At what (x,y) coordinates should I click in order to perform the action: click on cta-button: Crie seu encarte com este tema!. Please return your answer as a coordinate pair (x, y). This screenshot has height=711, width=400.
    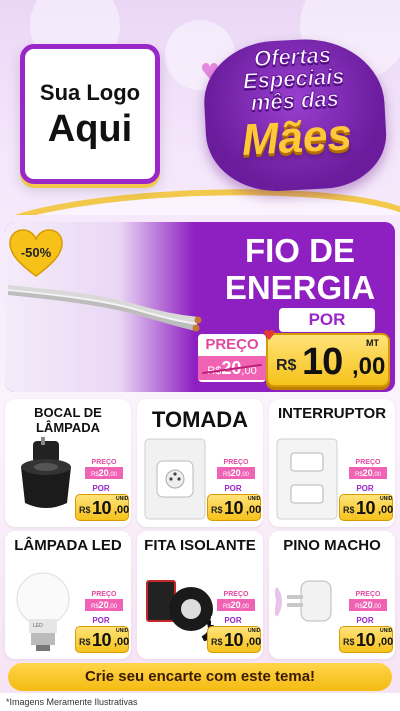
    Looking at the image, I should click on (200, 677).